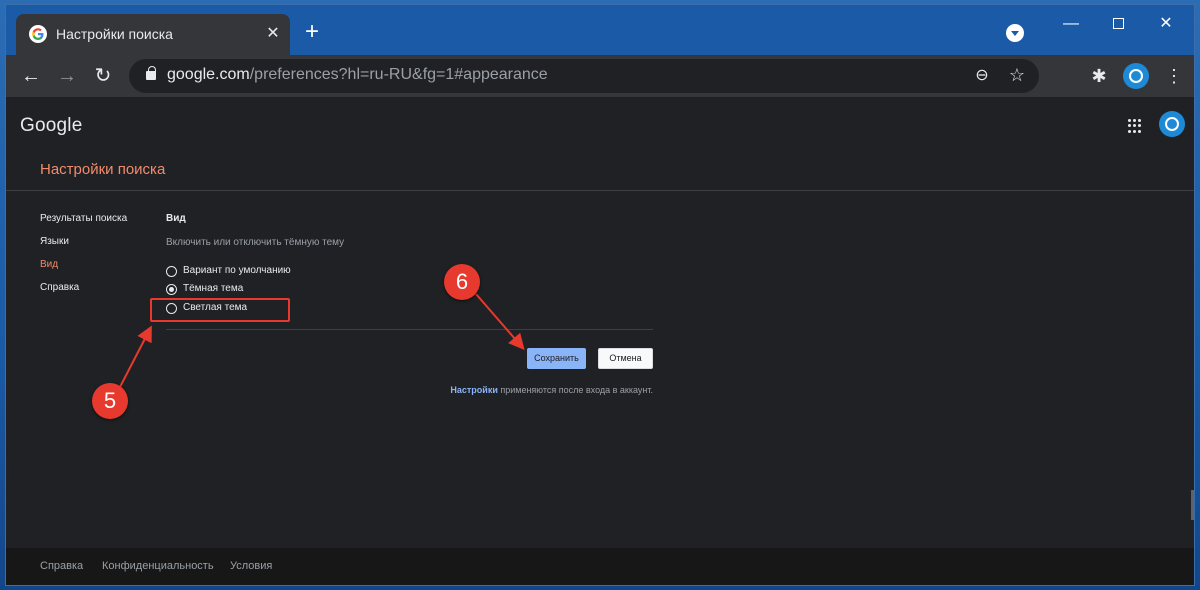  I want to click on zoom-icon: ⊖, so click(982, 76).